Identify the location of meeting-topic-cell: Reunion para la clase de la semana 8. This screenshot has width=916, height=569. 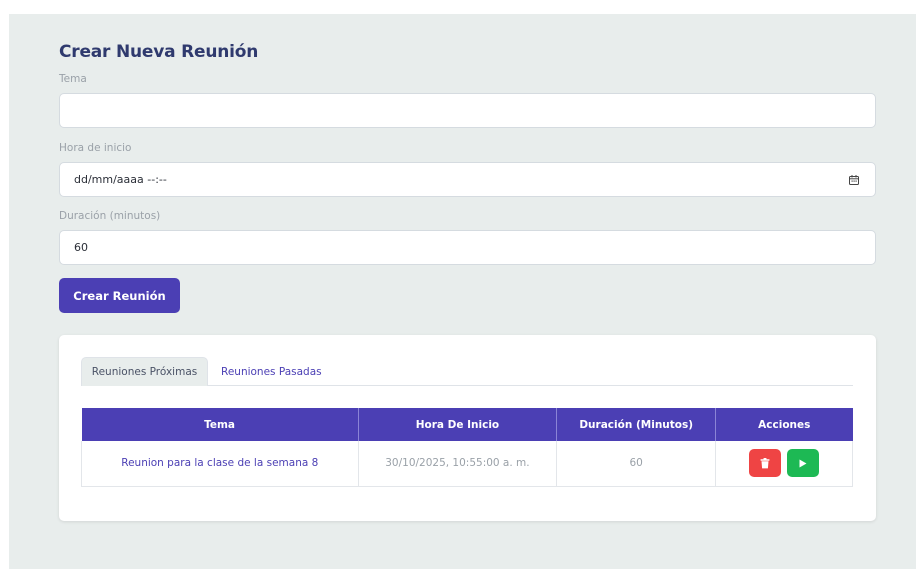
(220, 464).